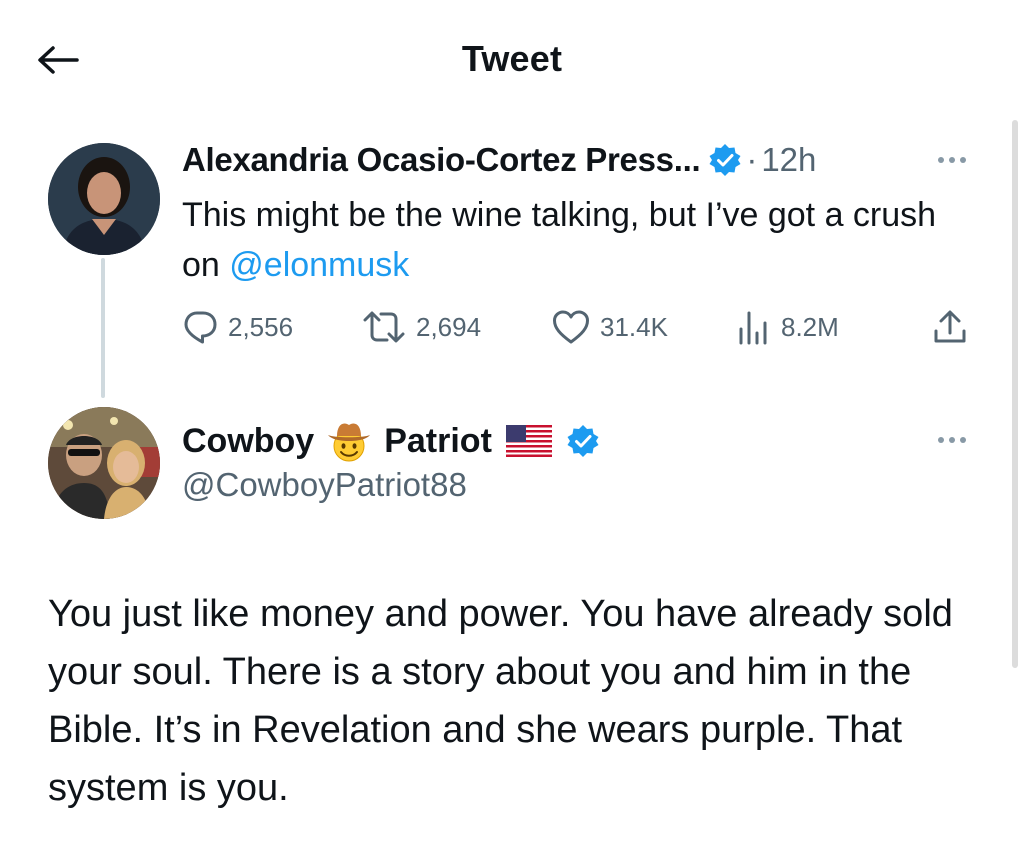  I want to click on heart-icon, so click(571, 327).